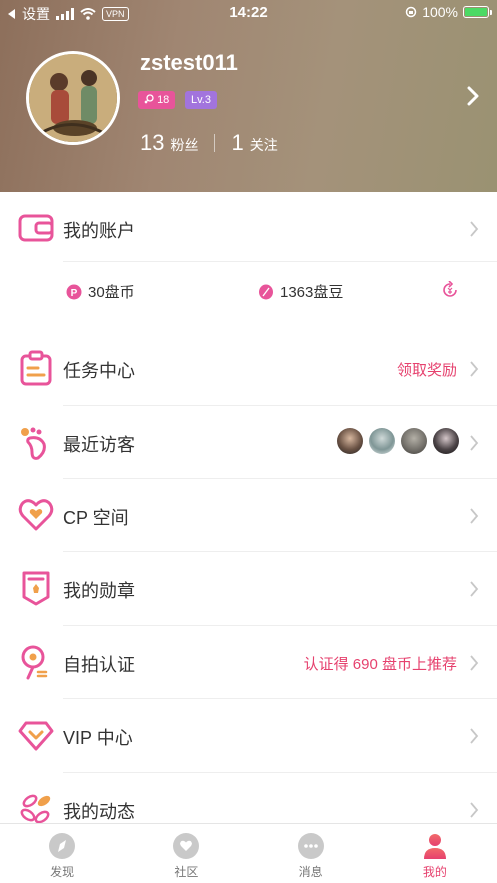 This screenshot has width=497, height=883. What do you see at coordinates (248, 290) in the screenshot?
I see `account-balances: P 30盘币 1363盘豆` at bounding box center [248, 290].